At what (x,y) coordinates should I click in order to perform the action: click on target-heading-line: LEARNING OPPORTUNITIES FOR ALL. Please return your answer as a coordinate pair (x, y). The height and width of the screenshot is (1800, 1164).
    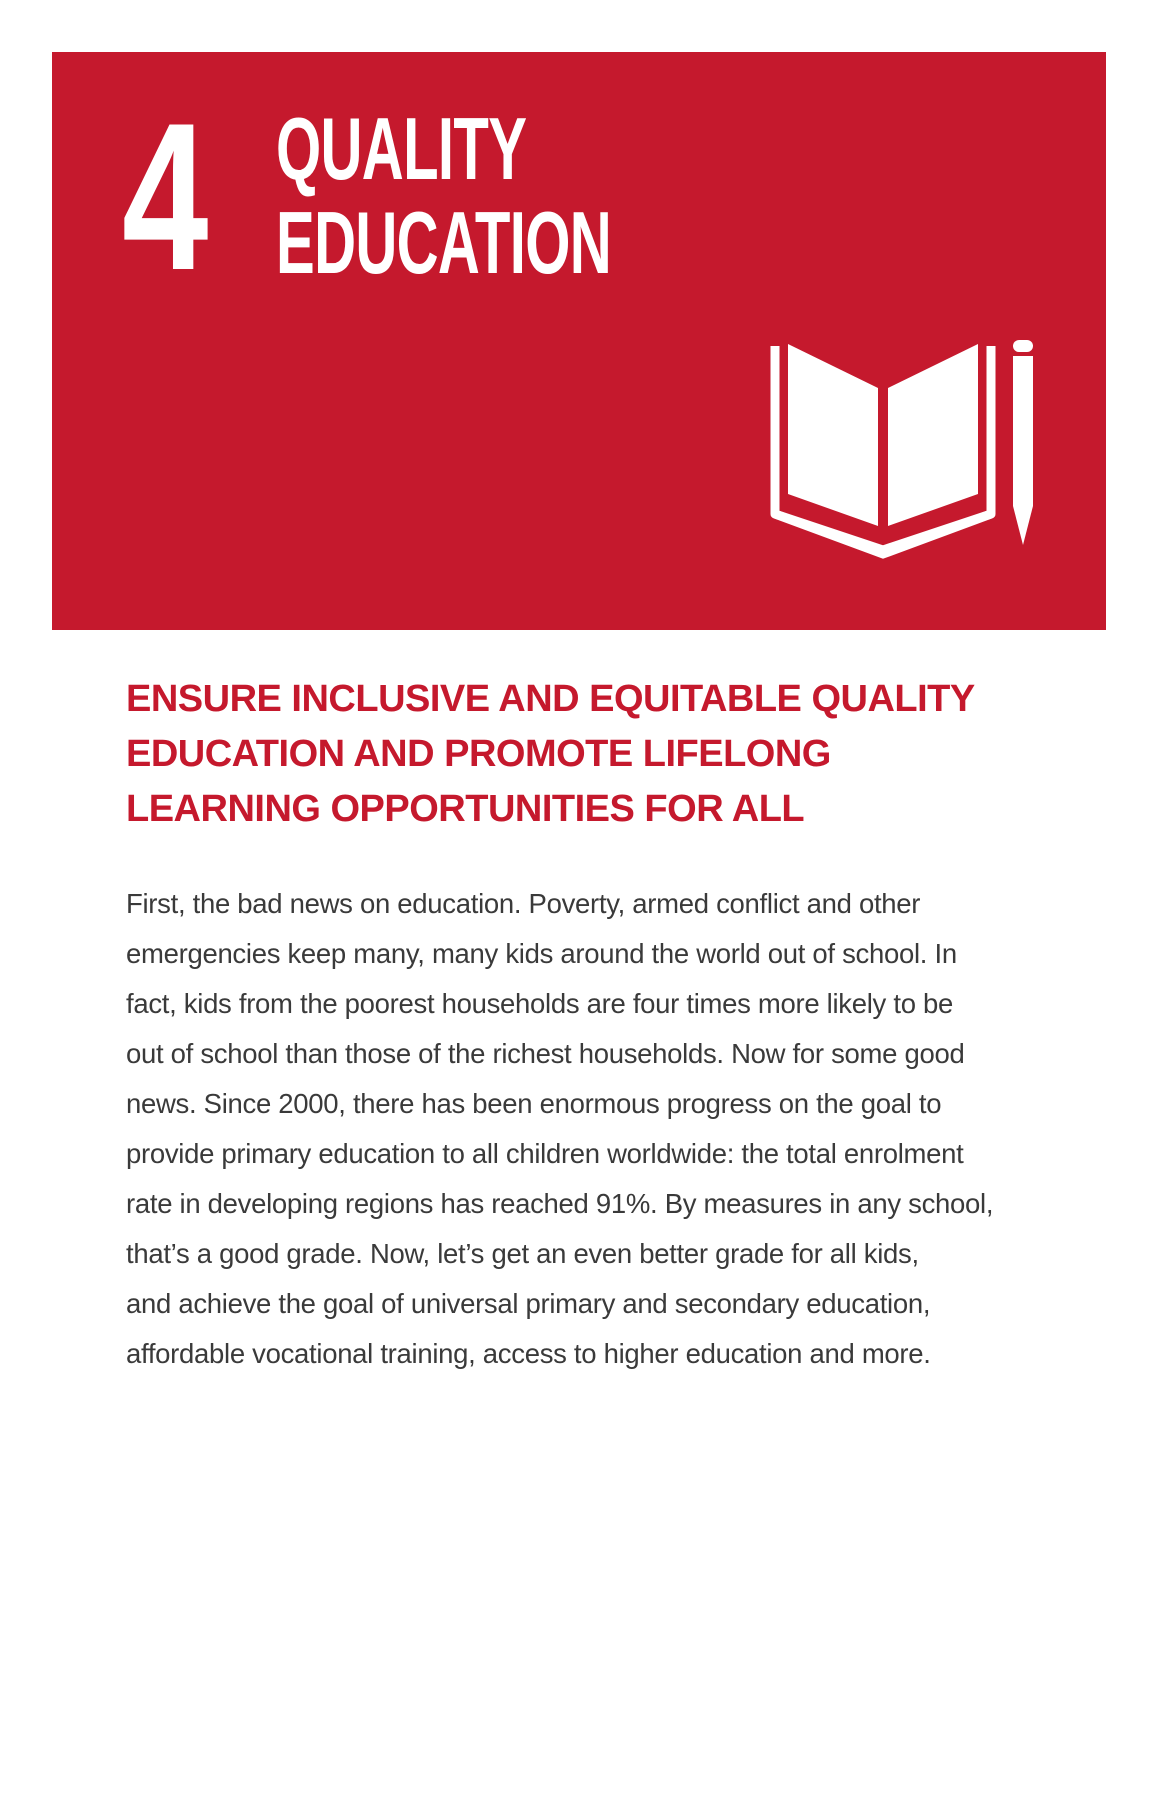
    Looking at the image, I should click on (465, 809).